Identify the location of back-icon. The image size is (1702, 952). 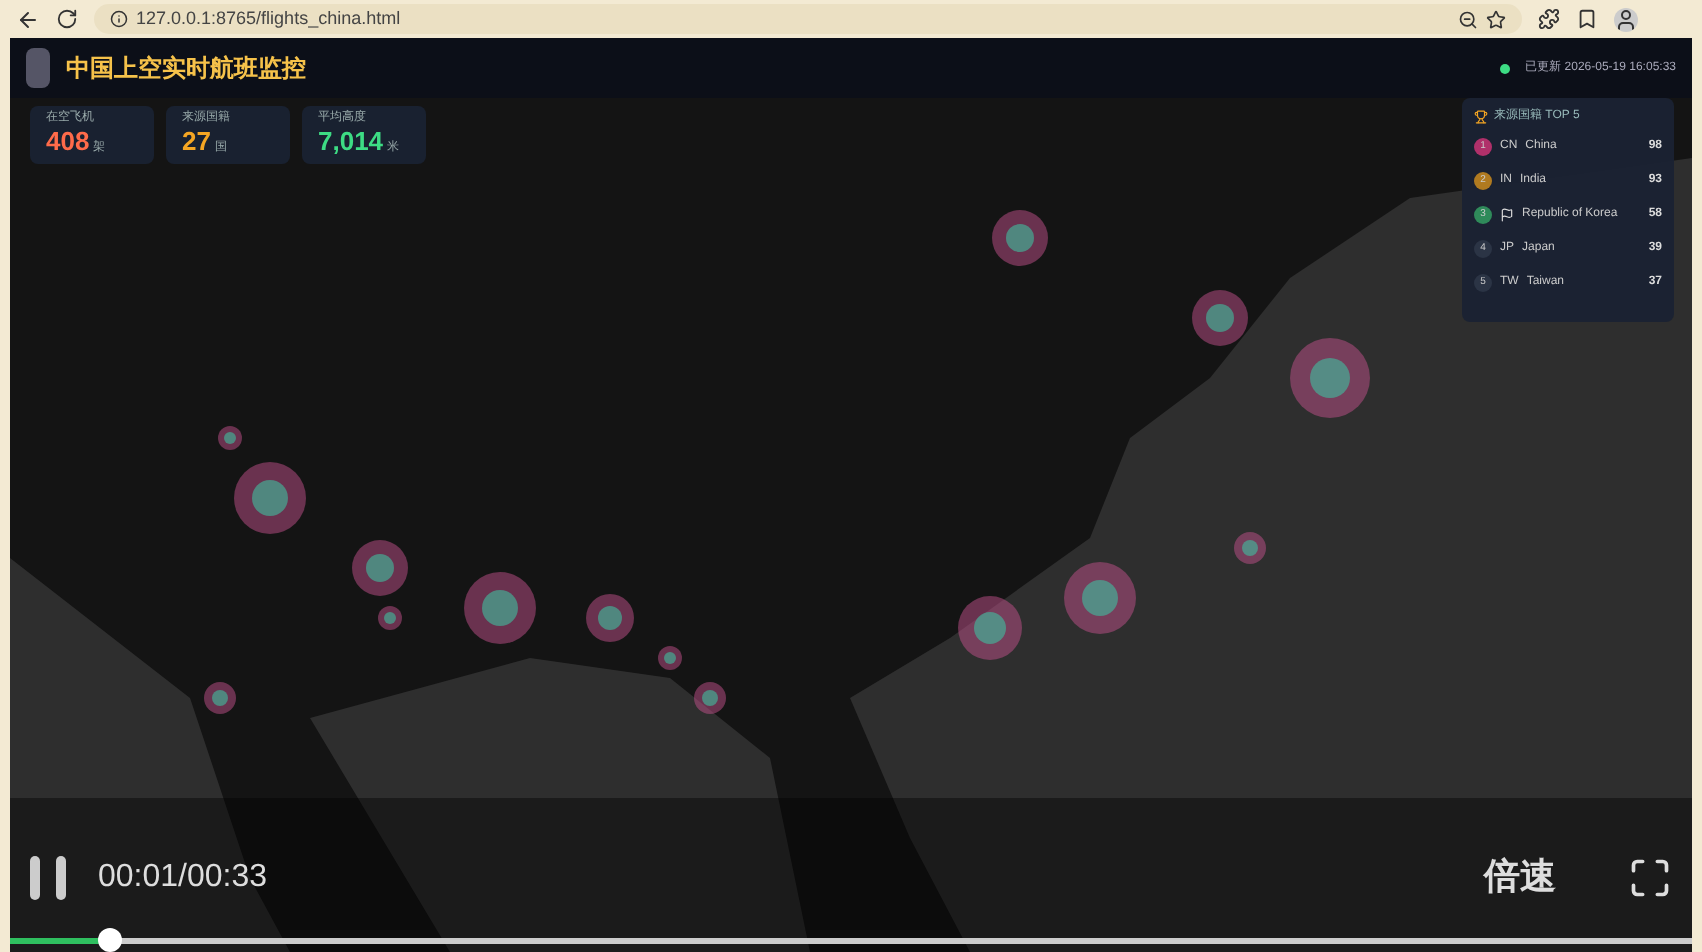
(28, 19).